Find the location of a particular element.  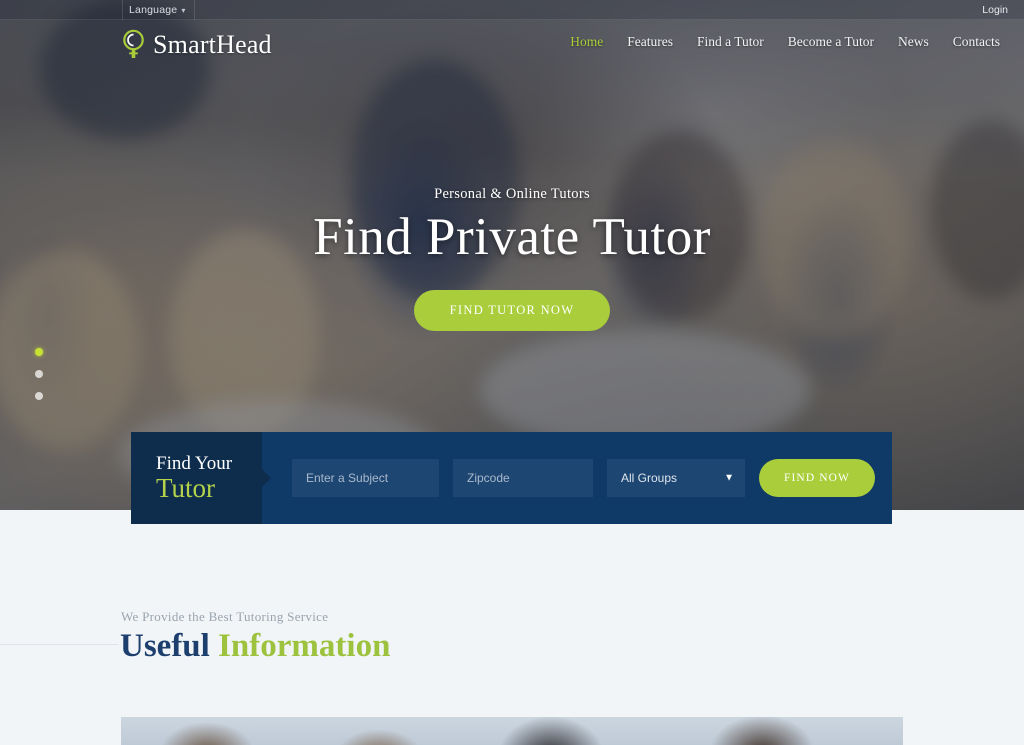

slider-dots is located at coordinates (39, 374).